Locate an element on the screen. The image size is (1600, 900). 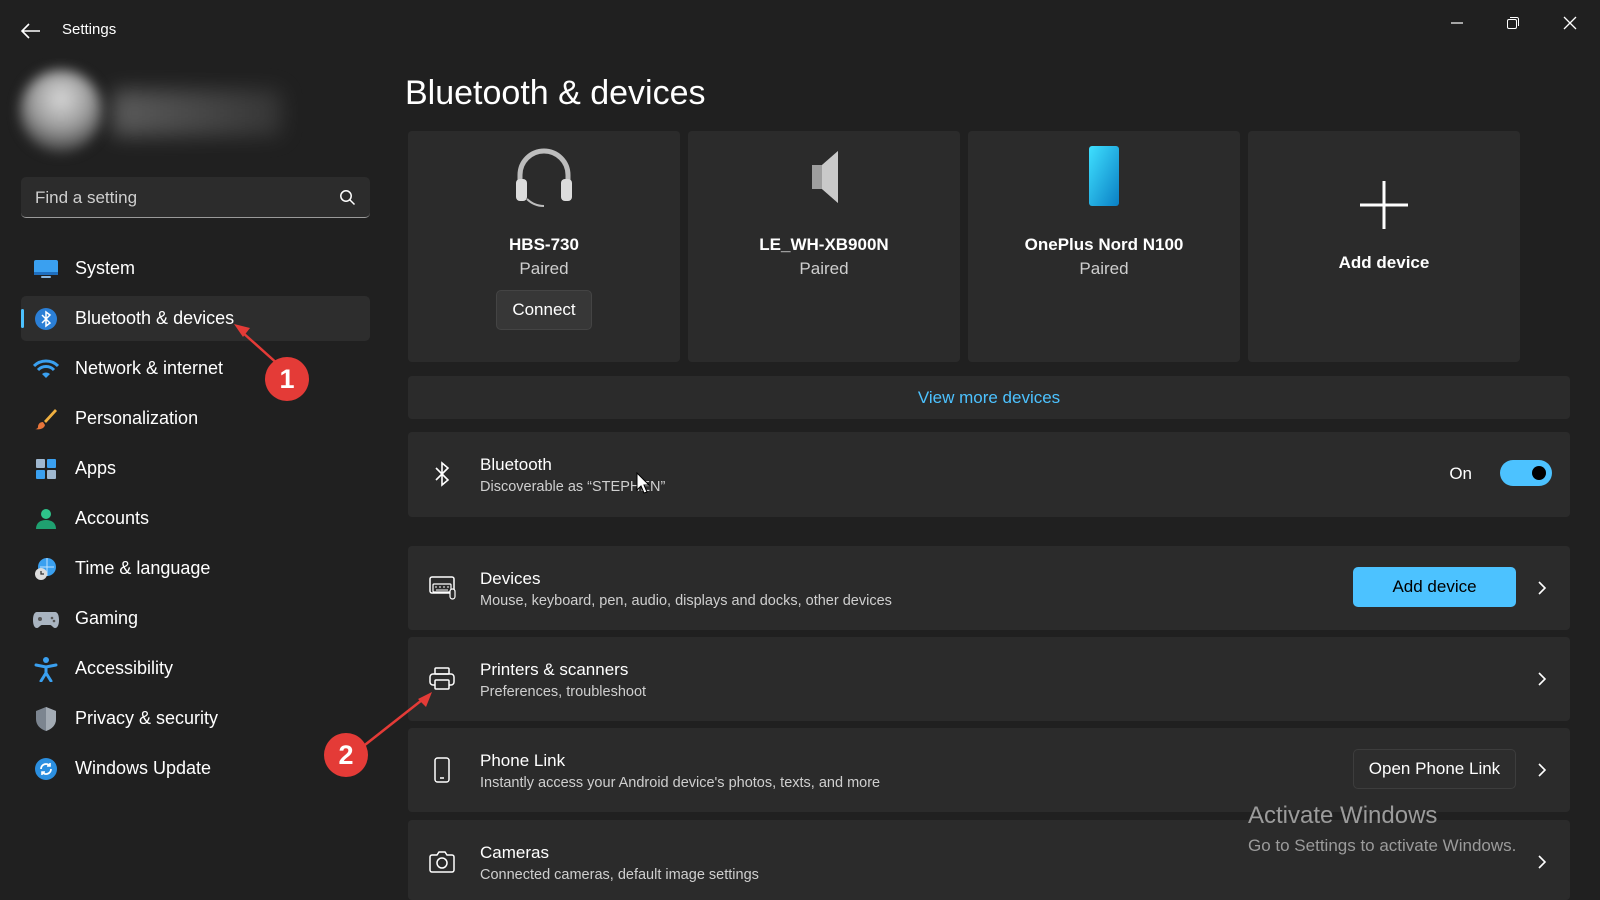
annotation-marker: 1 is located at coordinates (287, 379).